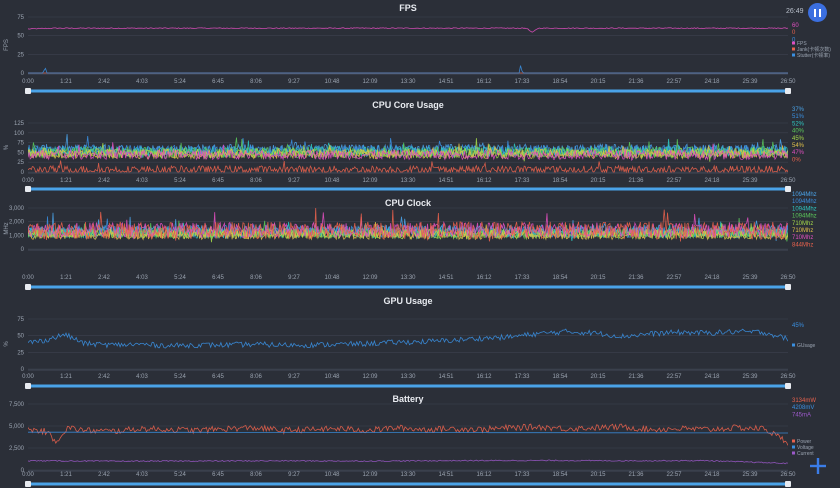  Describe the element at coordinates (802, 224) in the screenshot. I see `current-value: 710Mhz` at that location.